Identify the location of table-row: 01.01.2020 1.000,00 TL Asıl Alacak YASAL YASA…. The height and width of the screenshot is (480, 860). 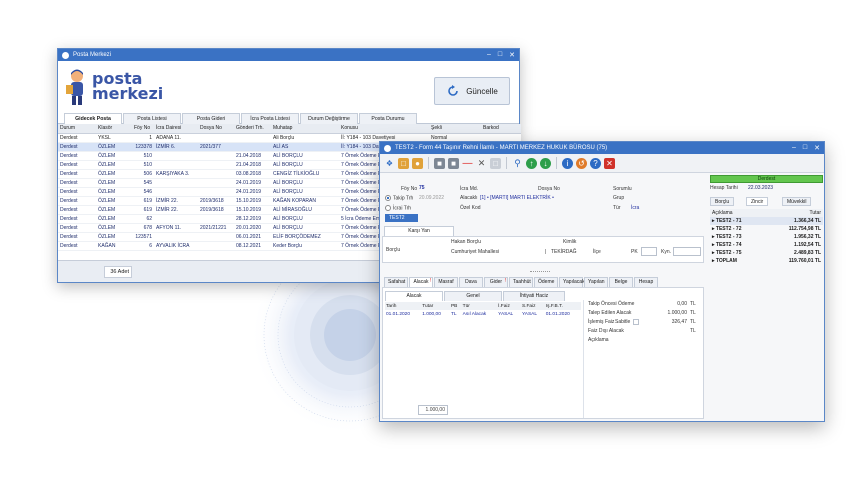
(483, 314).